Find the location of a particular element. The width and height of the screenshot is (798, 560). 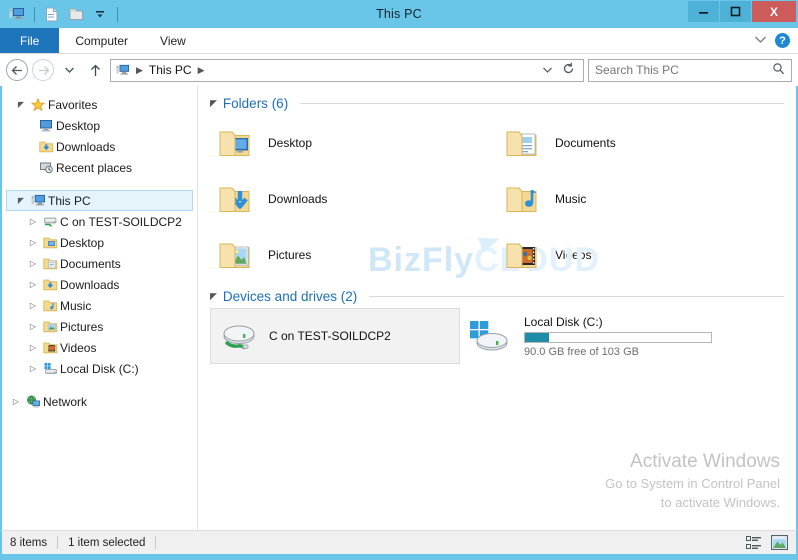

drive-tile-local-disk-c: Local Disk (C:) 90.0 GB free of 103 GB is located at coordinates (595, 336).